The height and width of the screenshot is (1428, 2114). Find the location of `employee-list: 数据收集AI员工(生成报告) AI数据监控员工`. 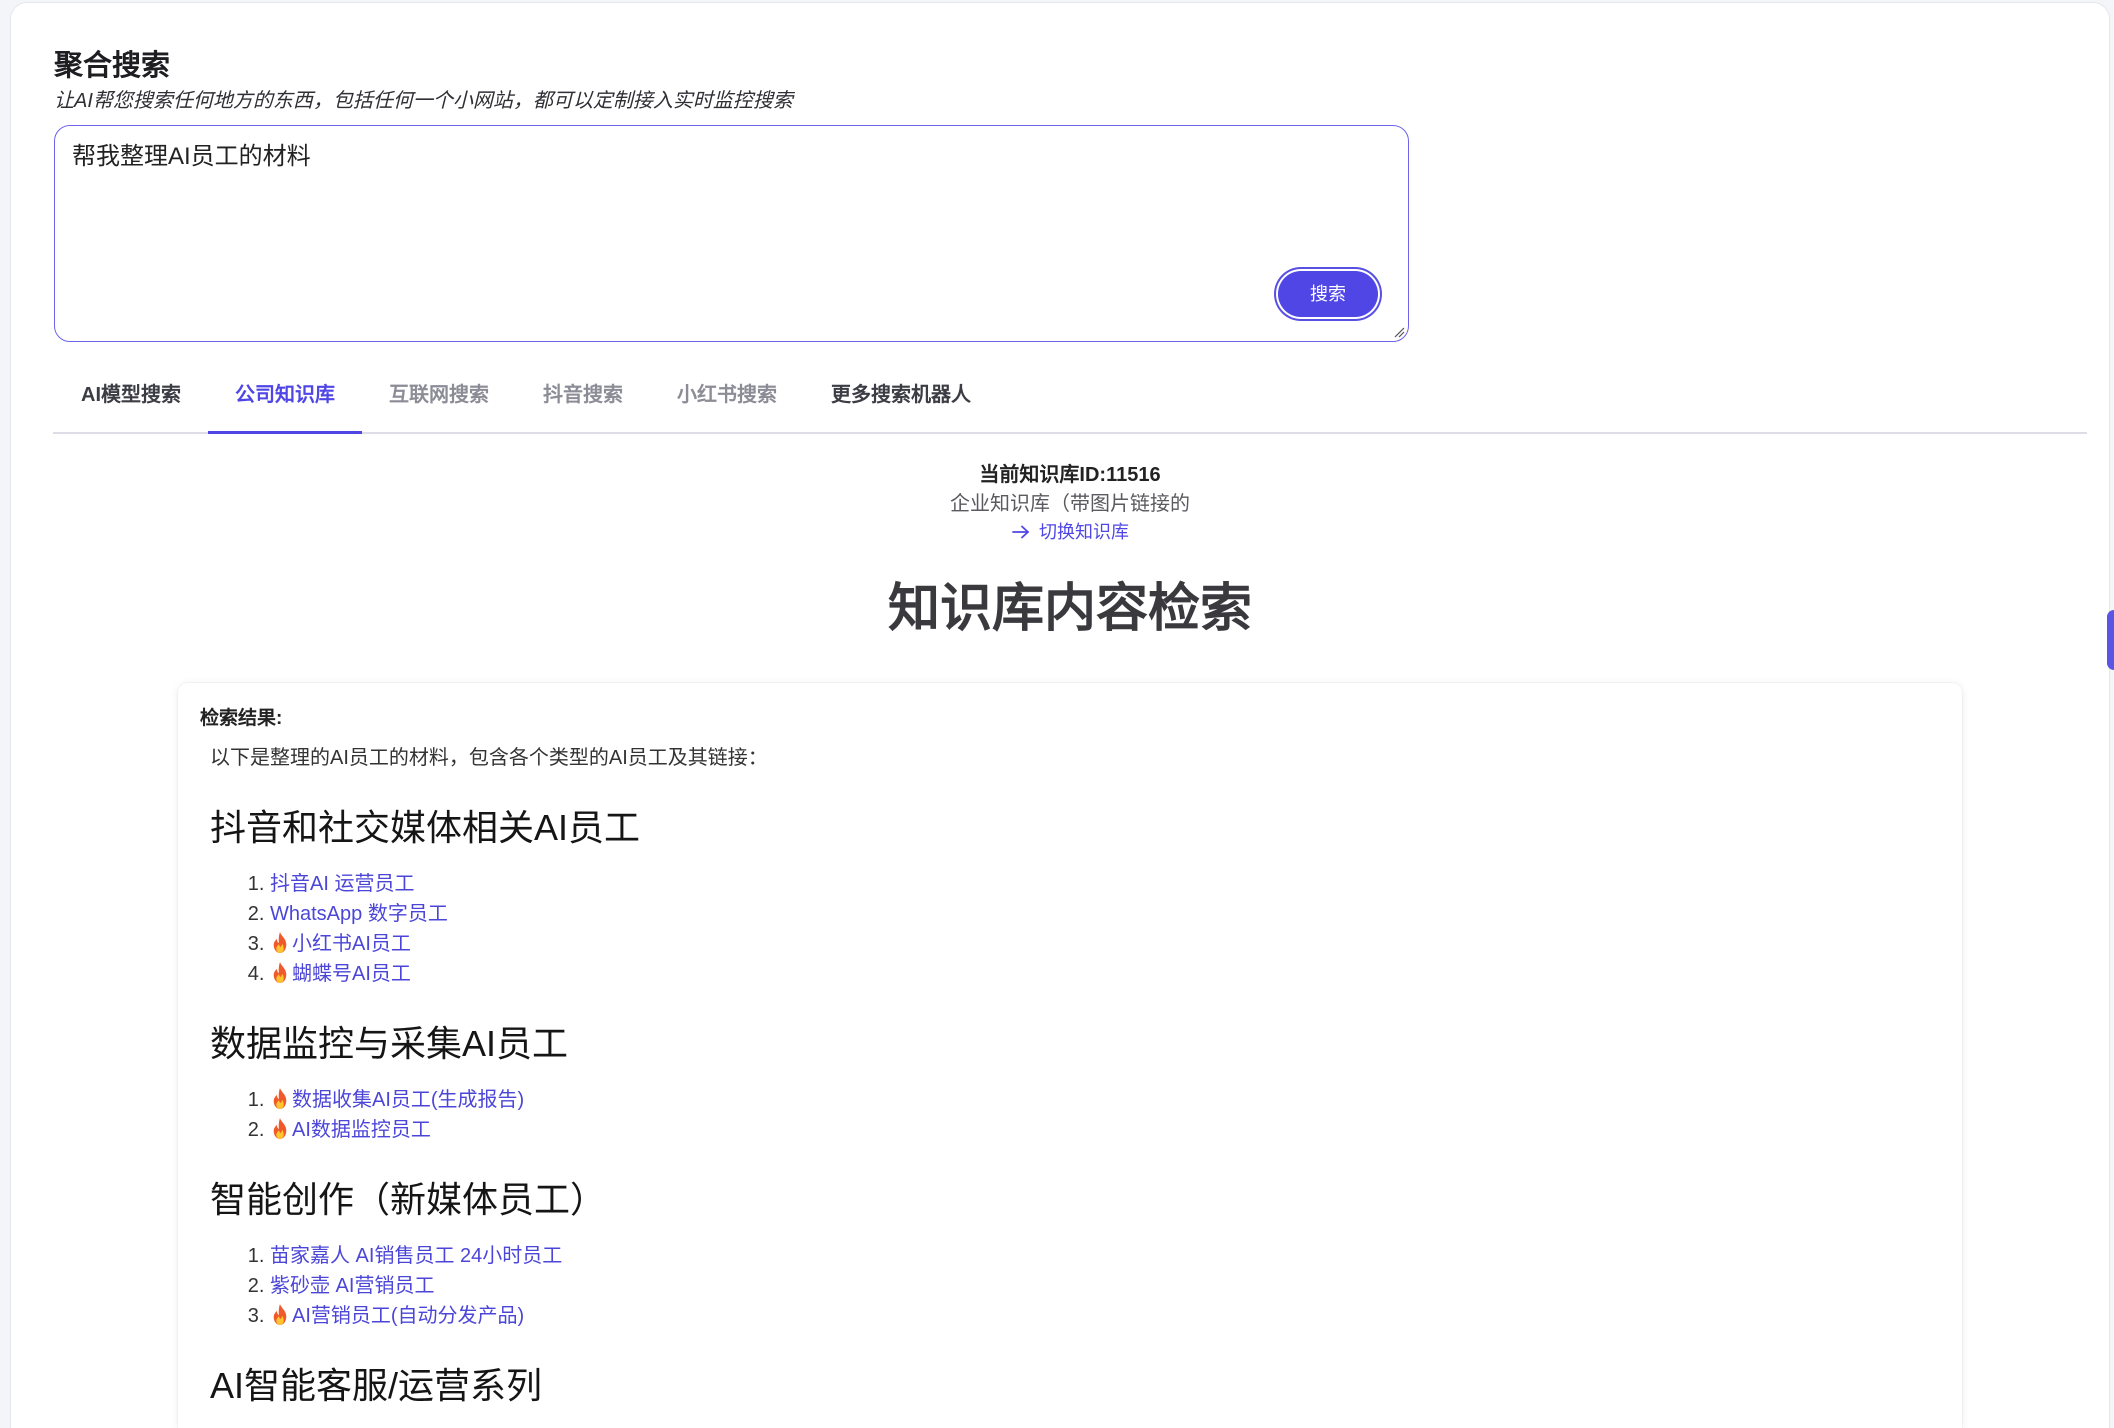

employee-list: 数据收集AI员工(生成报告) AI数据监控员工 is located at coordinates (1070, 1115).